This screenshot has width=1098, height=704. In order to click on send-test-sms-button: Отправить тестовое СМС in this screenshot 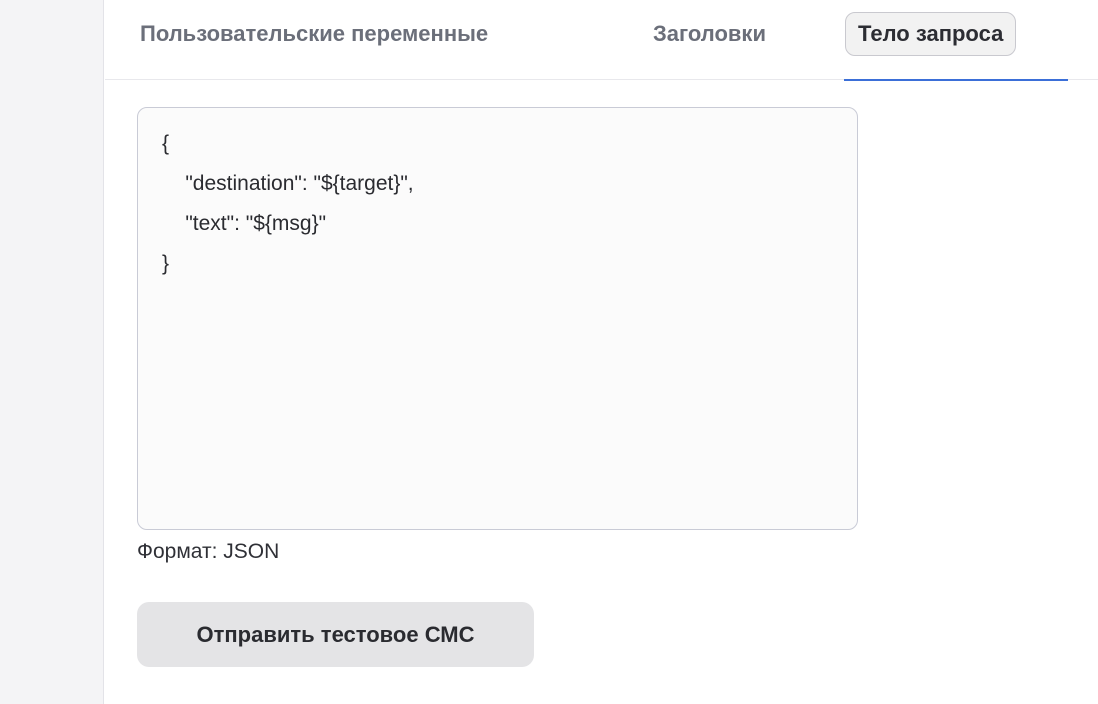, I will do `click(335, 634)`.